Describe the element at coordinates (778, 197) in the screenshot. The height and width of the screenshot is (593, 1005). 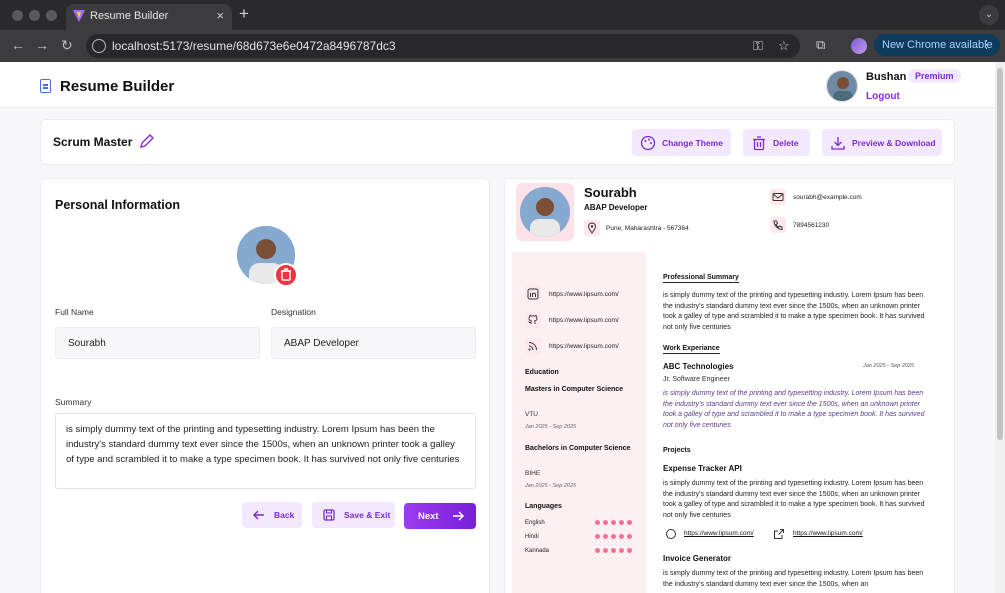
I see `mail-icon` at that location.